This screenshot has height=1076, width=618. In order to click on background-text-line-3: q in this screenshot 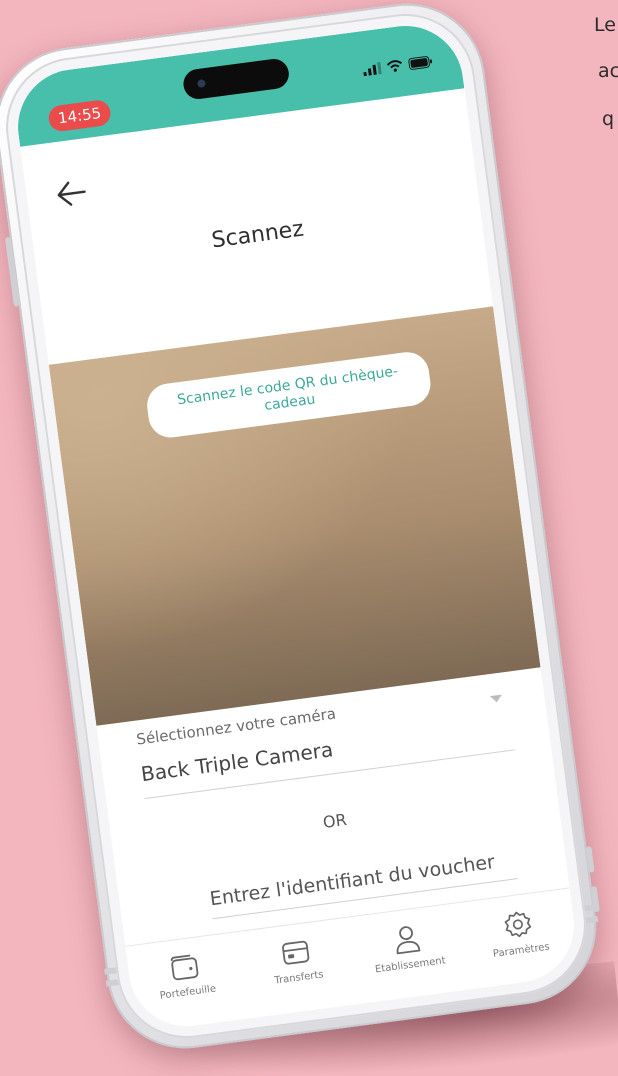, I will do `click(608, 119)`.